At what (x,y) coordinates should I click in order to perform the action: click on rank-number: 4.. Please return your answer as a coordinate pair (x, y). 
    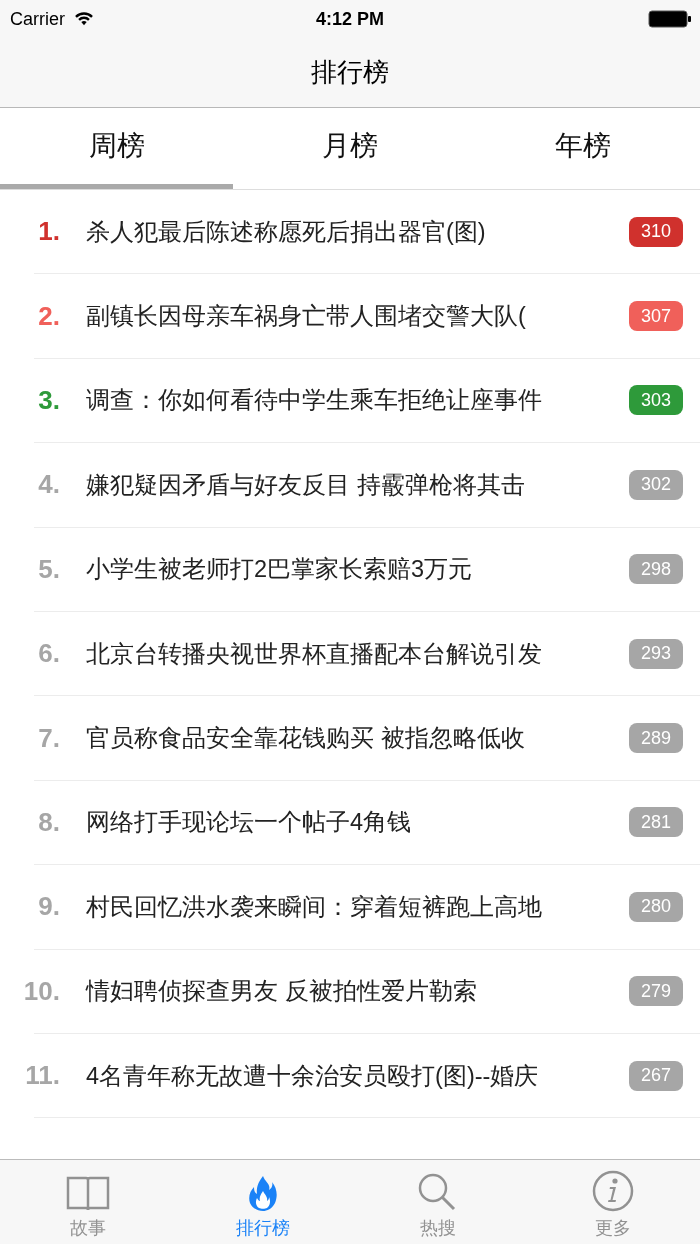
    Looking at the image, I should click on (48, 485).